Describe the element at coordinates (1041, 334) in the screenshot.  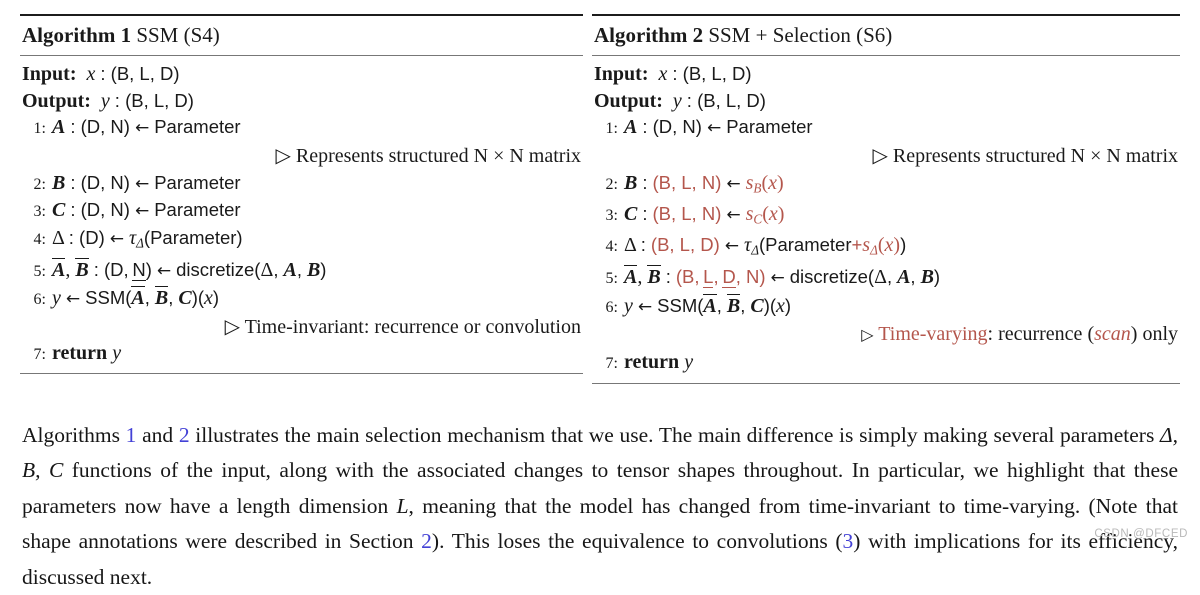
I see `comment-mid-text: : recurrence (` at that location.